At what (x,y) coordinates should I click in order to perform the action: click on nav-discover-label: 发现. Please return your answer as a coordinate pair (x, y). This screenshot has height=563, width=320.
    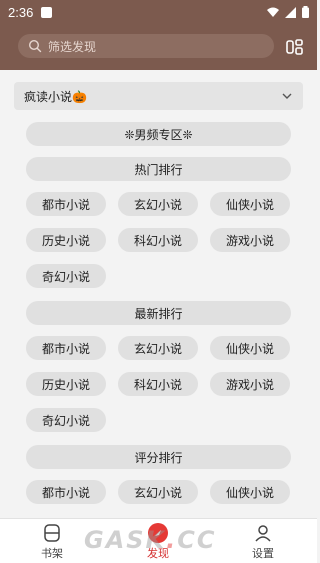
    Looking at the image, I should click on (158, 553).